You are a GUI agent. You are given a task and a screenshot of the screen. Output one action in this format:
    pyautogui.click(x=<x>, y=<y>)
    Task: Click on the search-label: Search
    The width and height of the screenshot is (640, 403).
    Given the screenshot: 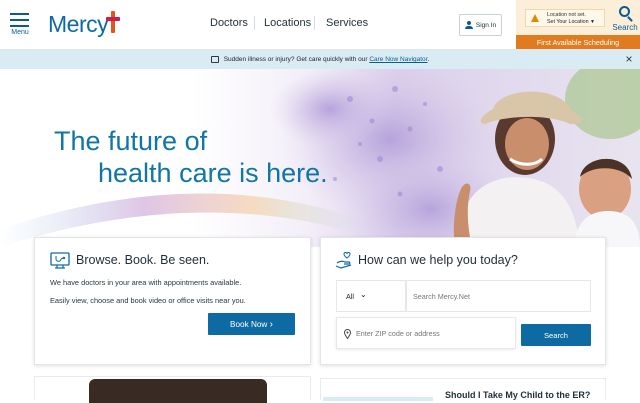 What is the action you would take?
    pyautogui.click(x=625, y=27)
    